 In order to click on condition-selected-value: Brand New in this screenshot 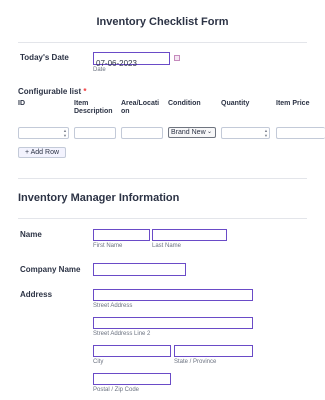, I will do `click(188, 132)`.